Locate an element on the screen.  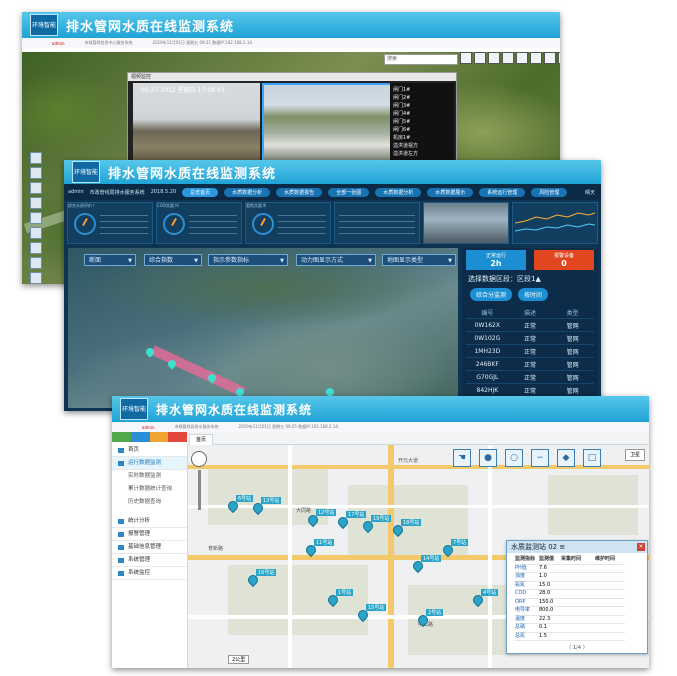
station-label: 15号站 is located at coordinates (376, 607).